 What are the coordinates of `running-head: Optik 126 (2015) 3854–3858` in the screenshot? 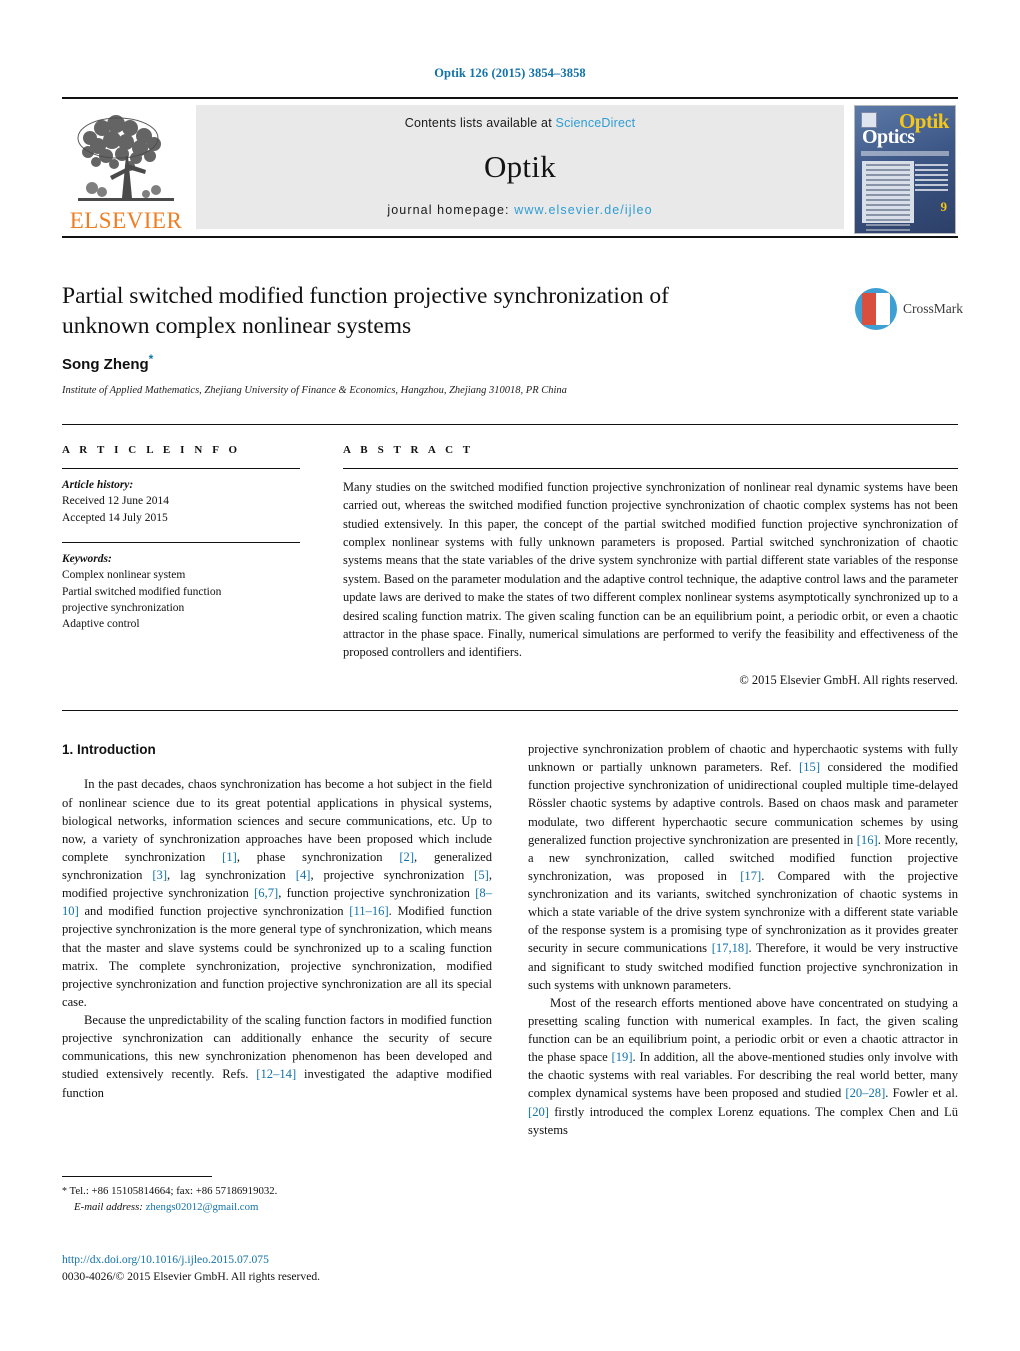 It's located at (510, 73).